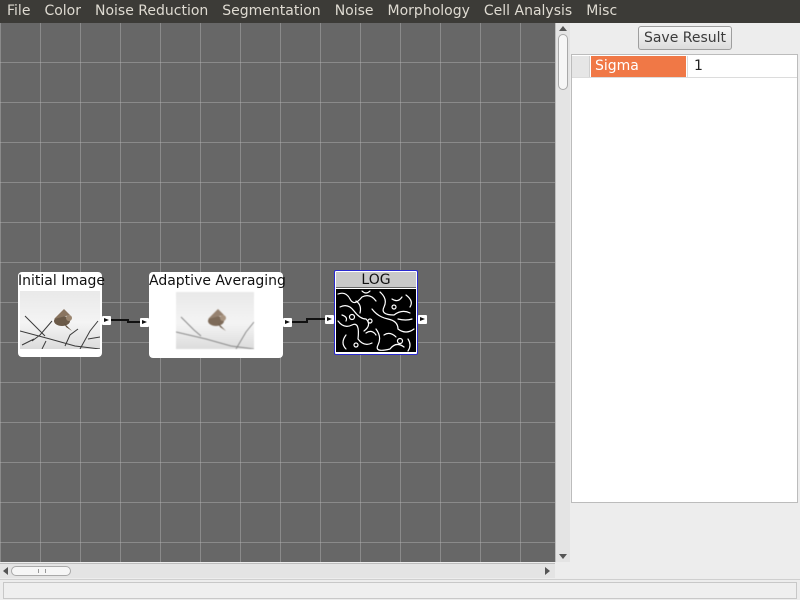 The image size is (800, 600). Describe the element at coordinates (18, 11) in the screenshot. I see `menu-file: File` at that location.